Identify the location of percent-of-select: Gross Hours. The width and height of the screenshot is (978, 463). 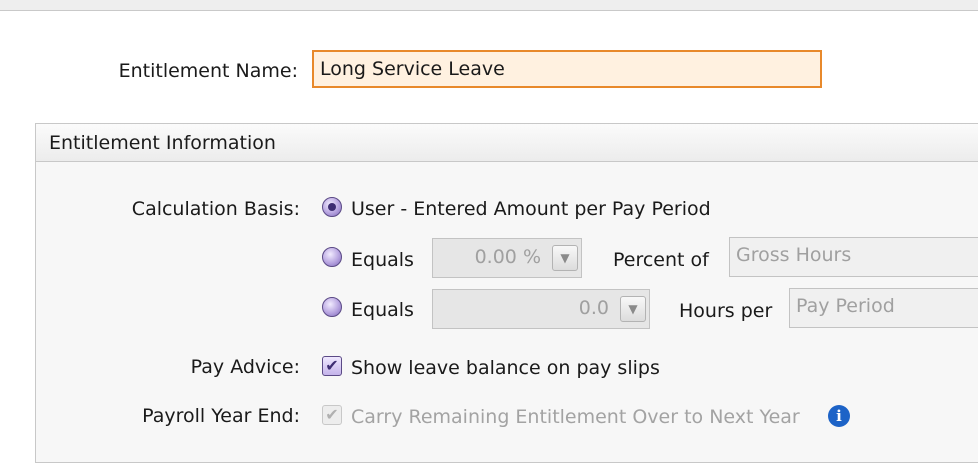
(853, 257).